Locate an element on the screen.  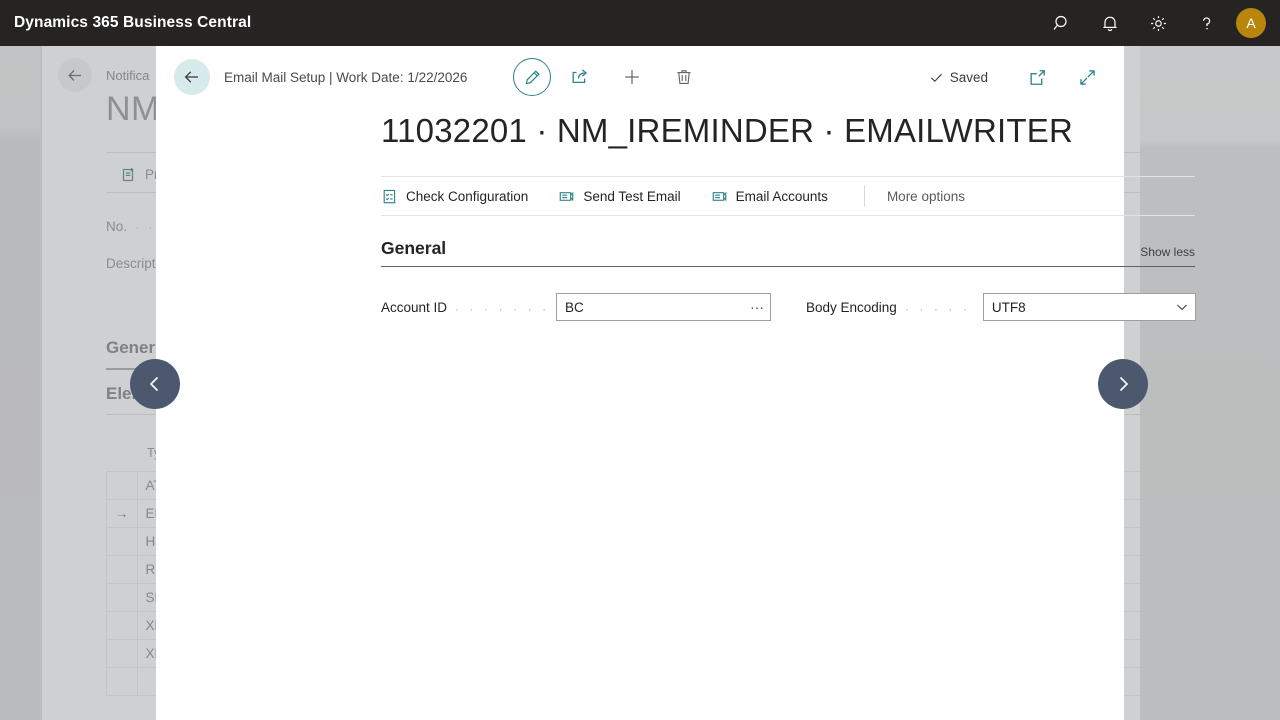
top-bar-icon-group: A is located at coordinates (1159, 23).